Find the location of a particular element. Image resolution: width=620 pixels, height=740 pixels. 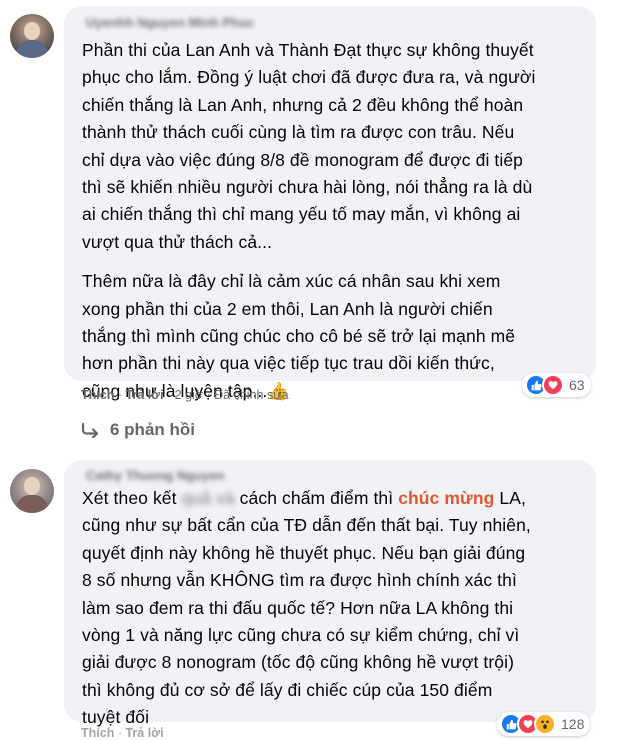

reaction-count: 63 is located at coordinates (577, 385).